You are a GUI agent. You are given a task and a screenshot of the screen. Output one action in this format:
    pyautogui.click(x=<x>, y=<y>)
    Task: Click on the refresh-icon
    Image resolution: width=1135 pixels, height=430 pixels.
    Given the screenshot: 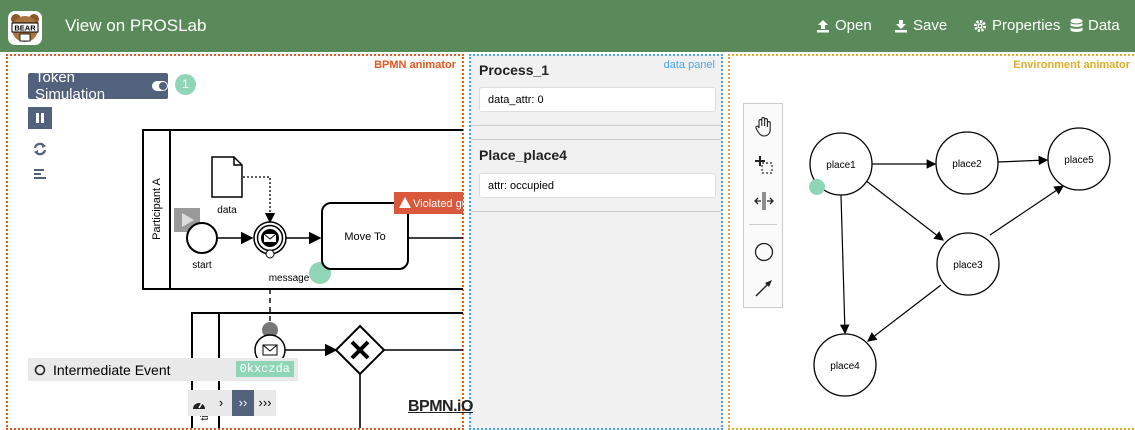 What is the action you would take?
    pyautogui.click(x=40, y=149)
    